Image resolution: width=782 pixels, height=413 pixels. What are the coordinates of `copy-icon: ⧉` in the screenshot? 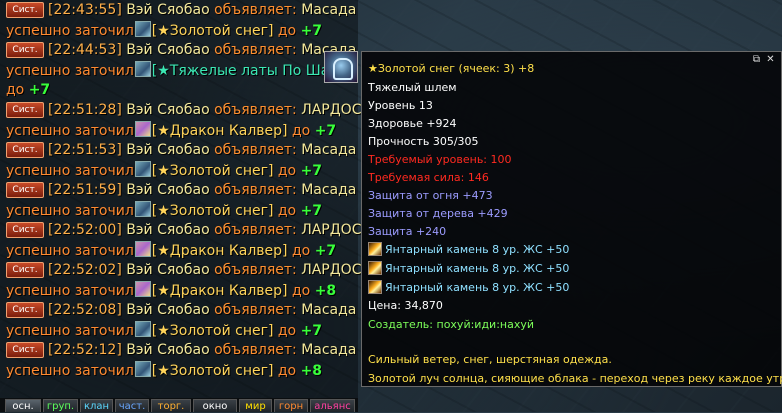 It's located at (756, 60).